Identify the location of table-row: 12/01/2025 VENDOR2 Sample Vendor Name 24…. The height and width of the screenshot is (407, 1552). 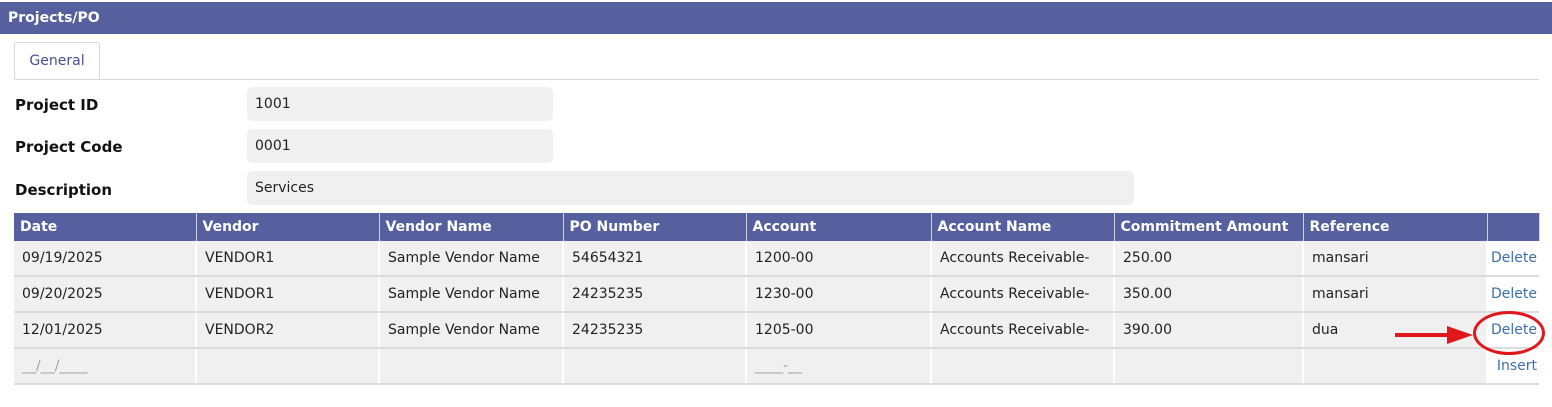
(776, 330).